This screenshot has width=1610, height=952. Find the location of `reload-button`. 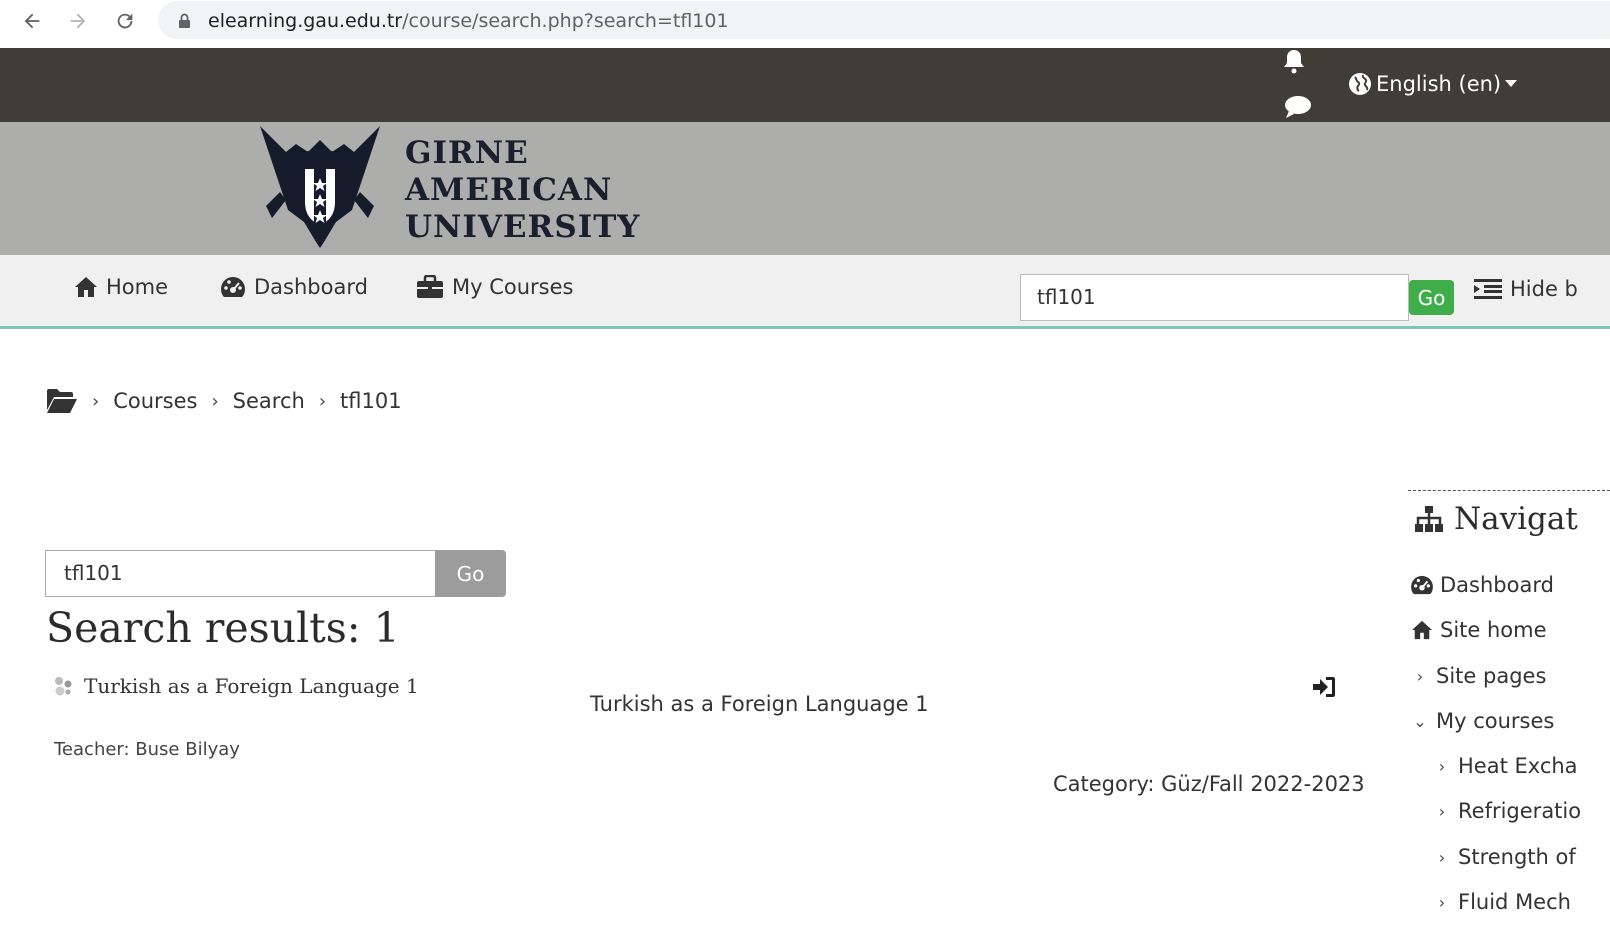

reload-button is located at coordinates (125, 21).